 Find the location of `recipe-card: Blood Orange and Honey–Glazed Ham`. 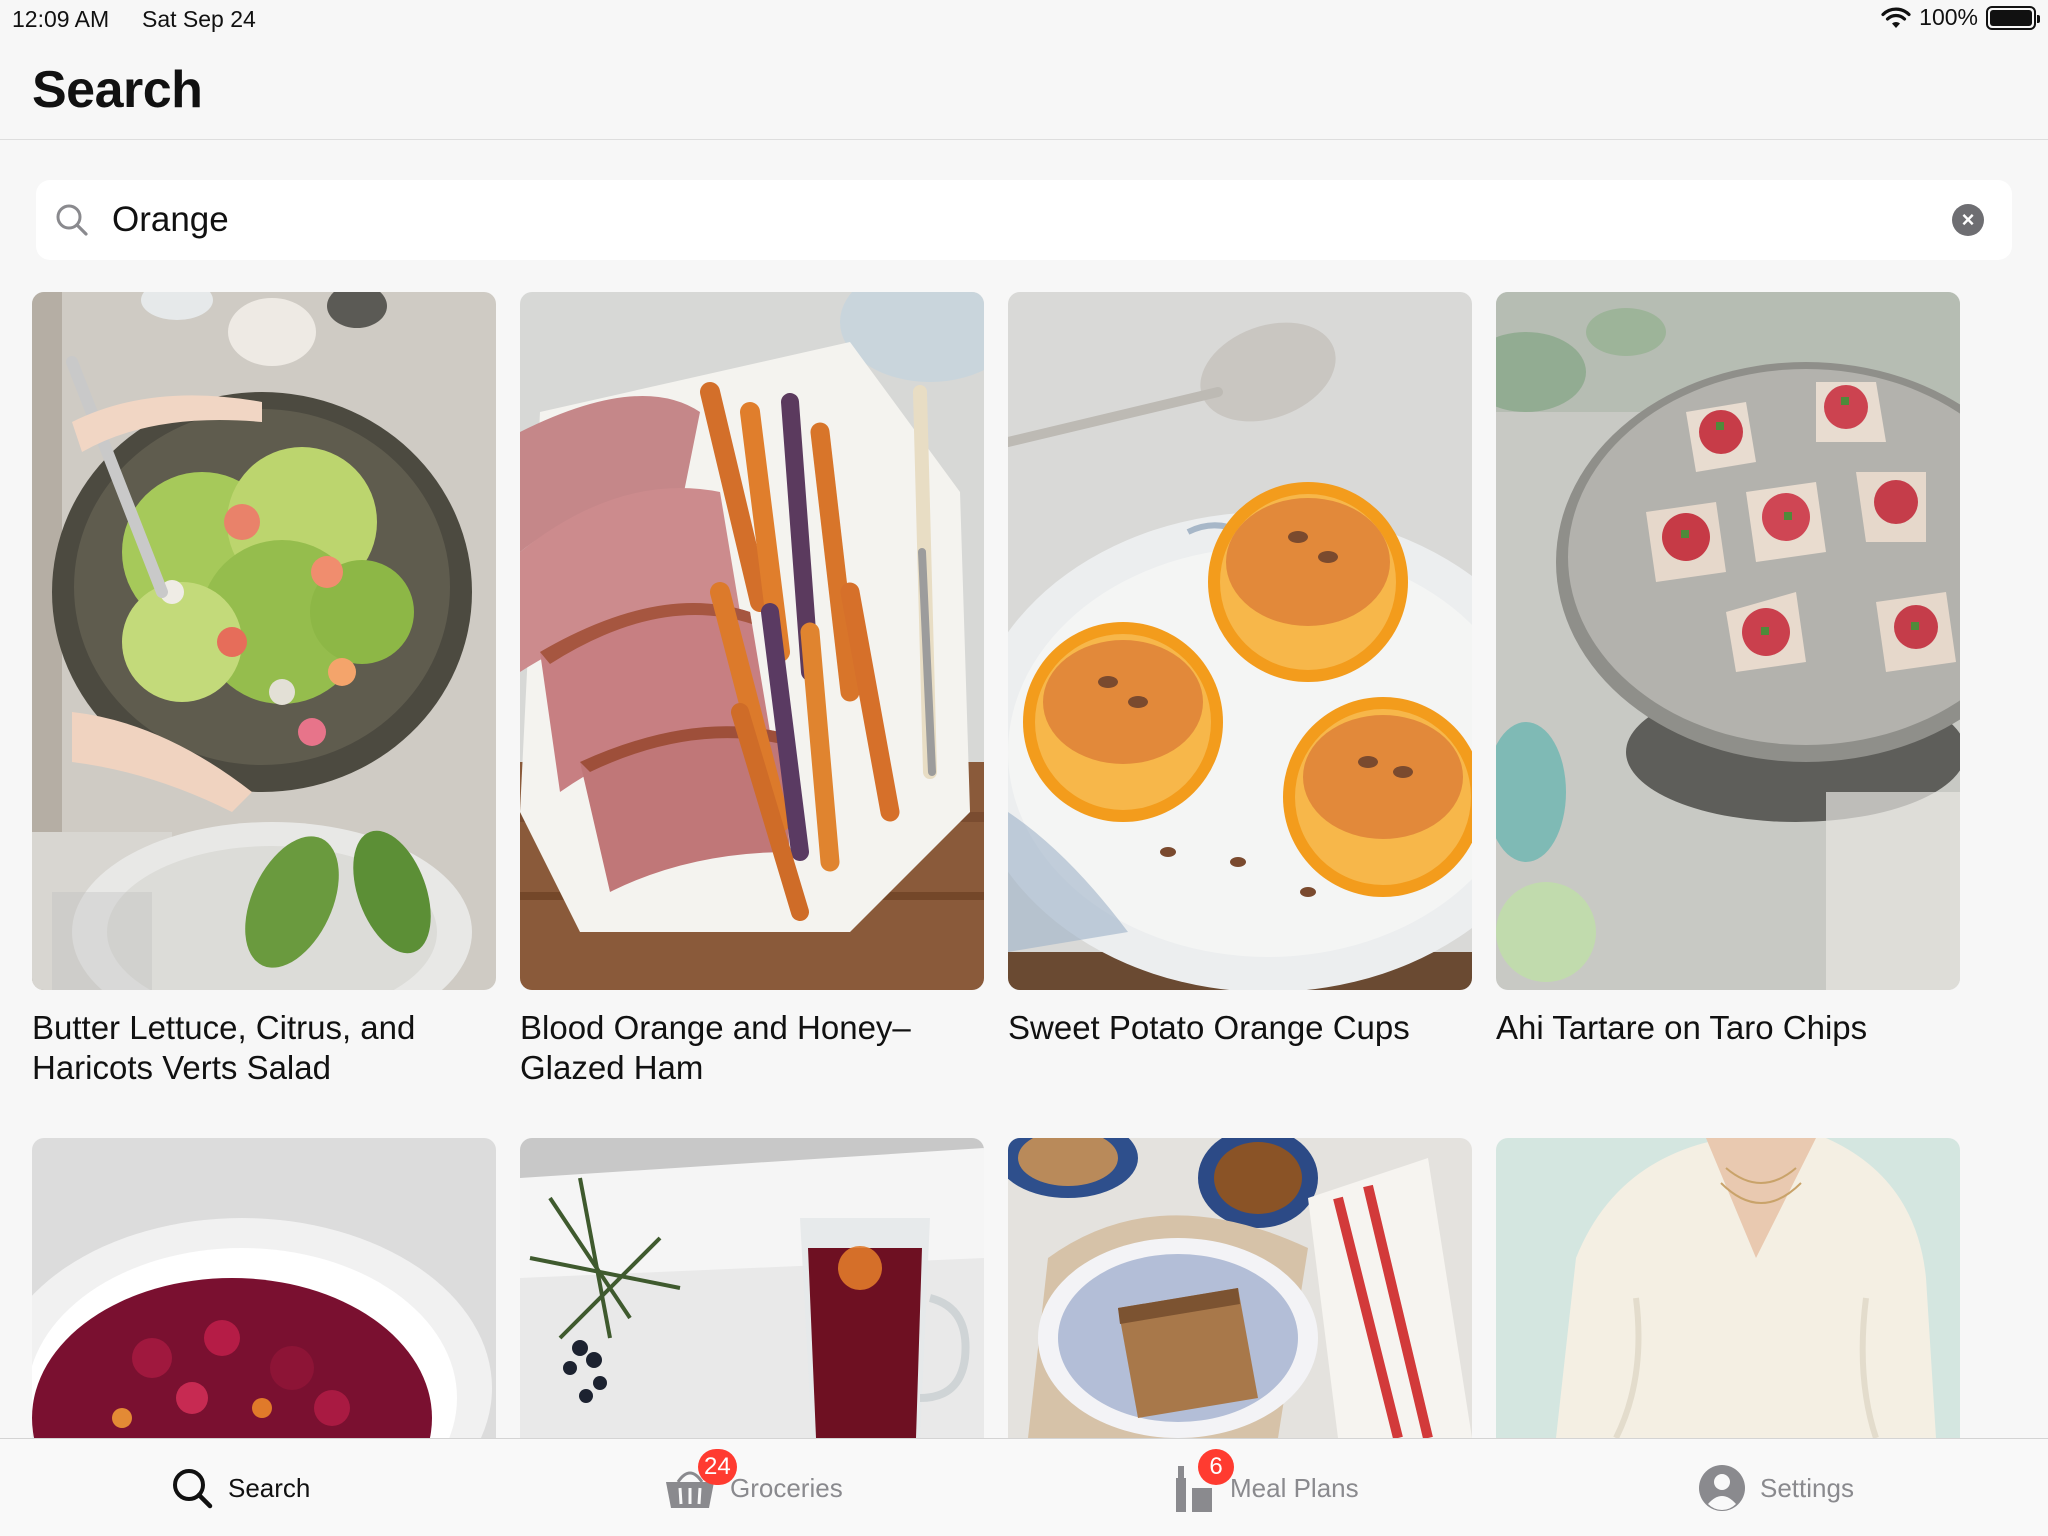

recipe-card: Blood Orange and Honey–Glazed Ham is located at coordinates (752, 690).